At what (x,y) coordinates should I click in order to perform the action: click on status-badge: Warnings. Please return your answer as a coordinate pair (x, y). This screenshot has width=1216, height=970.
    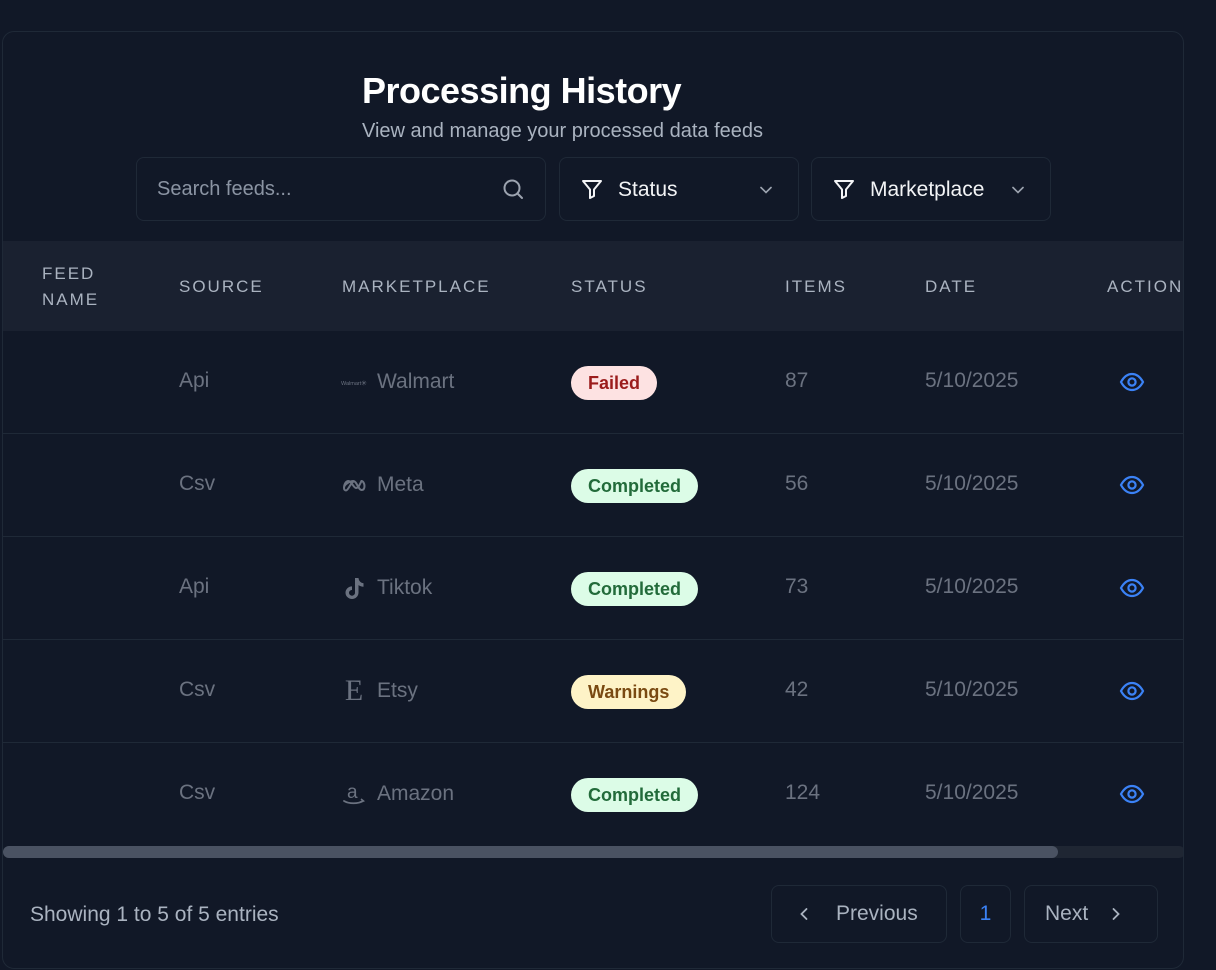
    Looking at the image, I should click on (629, 692).